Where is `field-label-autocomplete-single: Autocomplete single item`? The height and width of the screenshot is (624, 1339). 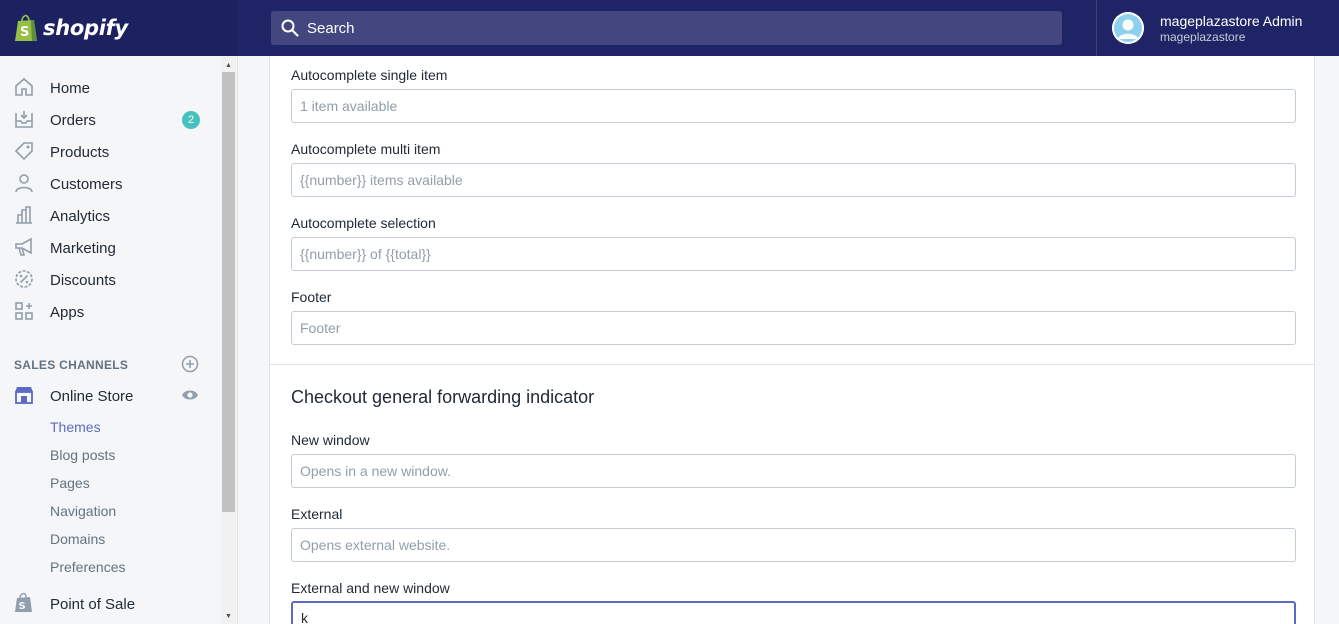 field-label-autocomplete-single: Autocomplete single item is located at coordinates (369, 75).